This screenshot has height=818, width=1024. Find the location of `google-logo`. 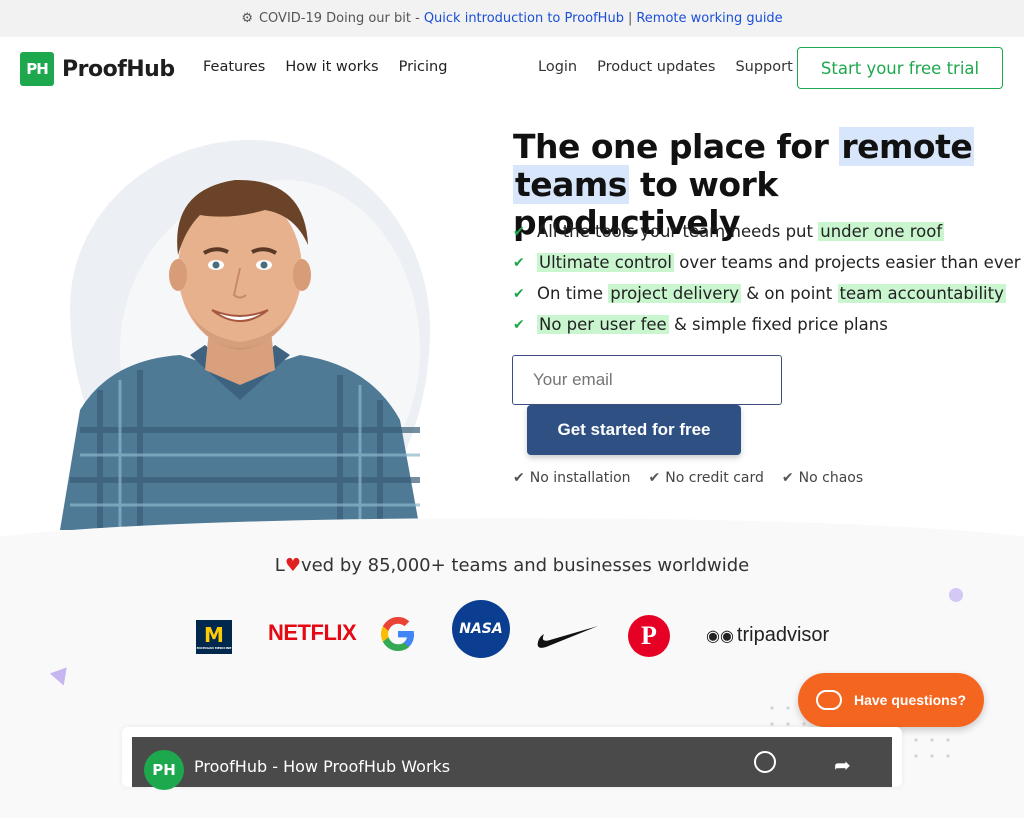

google-logo is located at coordinates (398, 634).